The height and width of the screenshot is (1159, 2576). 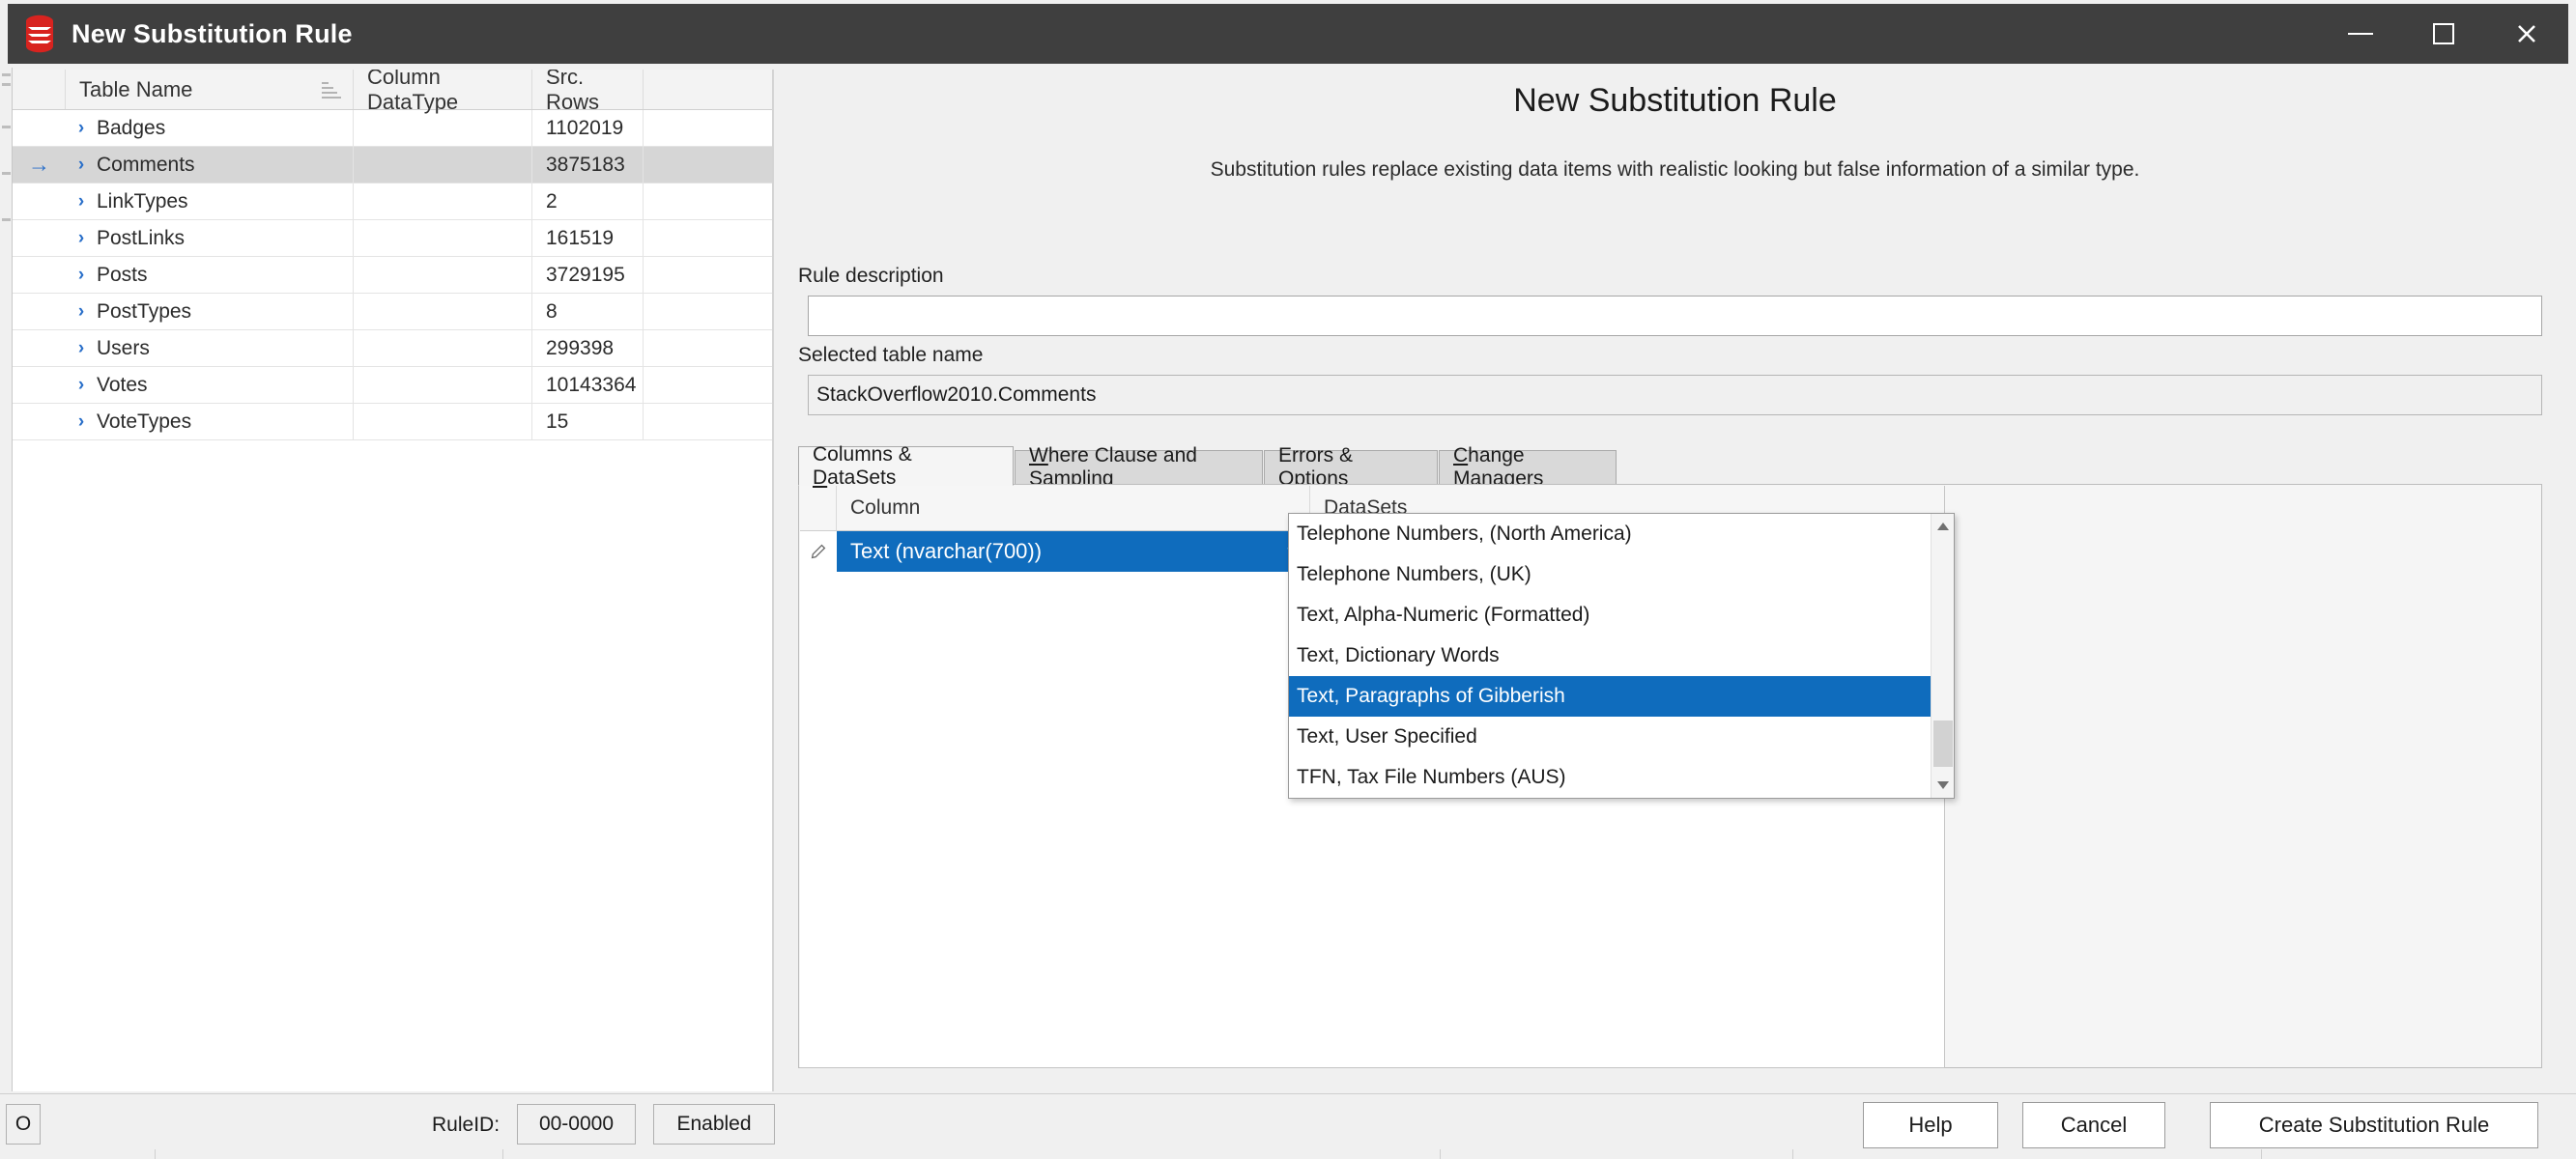 I want to click on rule-id-value: 00-0000, so click(x=577, y=1124).